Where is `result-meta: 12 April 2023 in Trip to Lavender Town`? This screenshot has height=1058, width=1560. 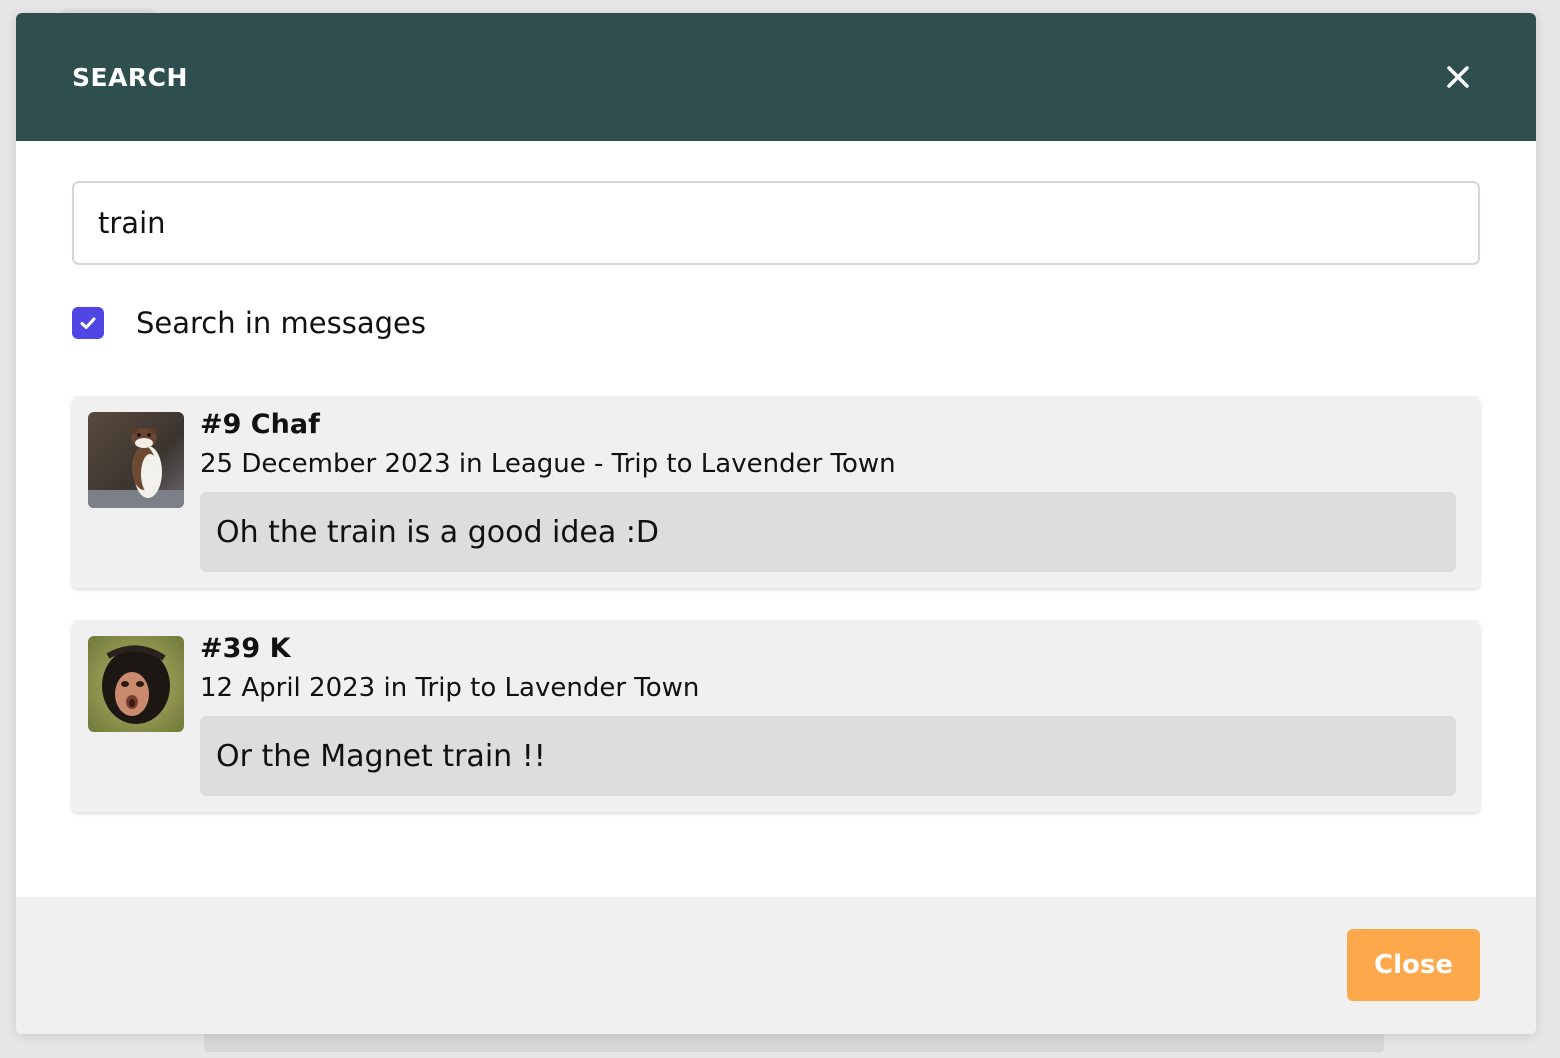
result-meta: 12 April 2023 in Trip to Lavender Town is located at coordinates (450, 688).